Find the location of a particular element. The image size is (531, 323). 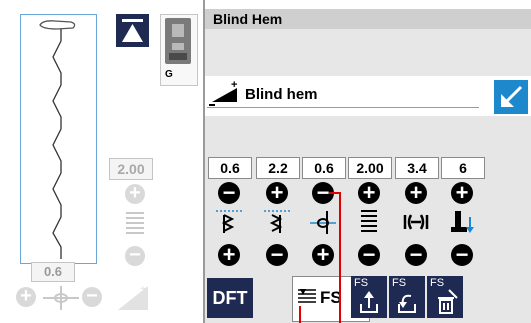

position-increase-button: + is located at coordinates (26, 296).